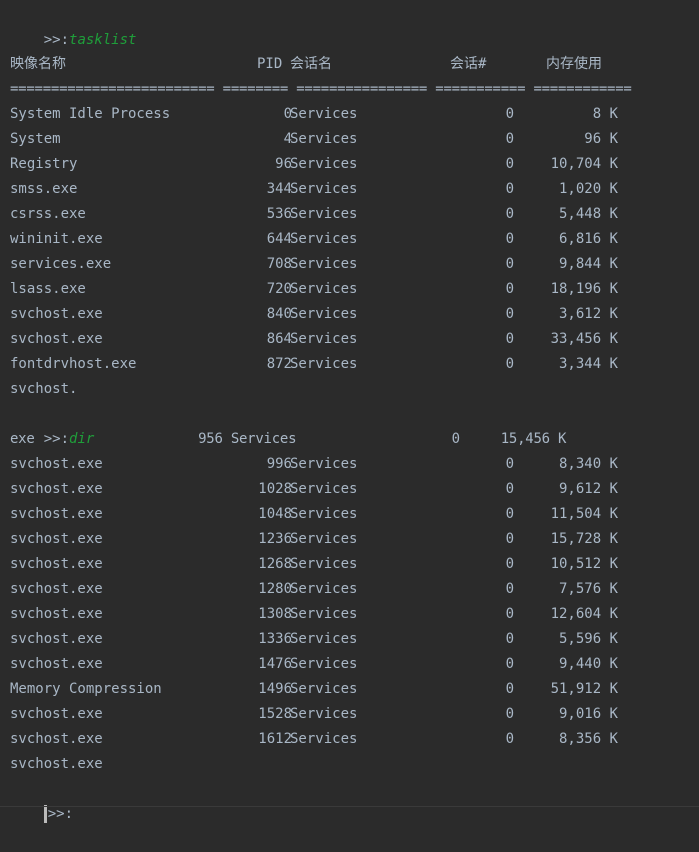 This screenshot has height=852, width=699. What do you see at coordinates (588, 464) in the screenshot?
I see `memory-usage: 8,340 K` at bounding box center [588, 464].